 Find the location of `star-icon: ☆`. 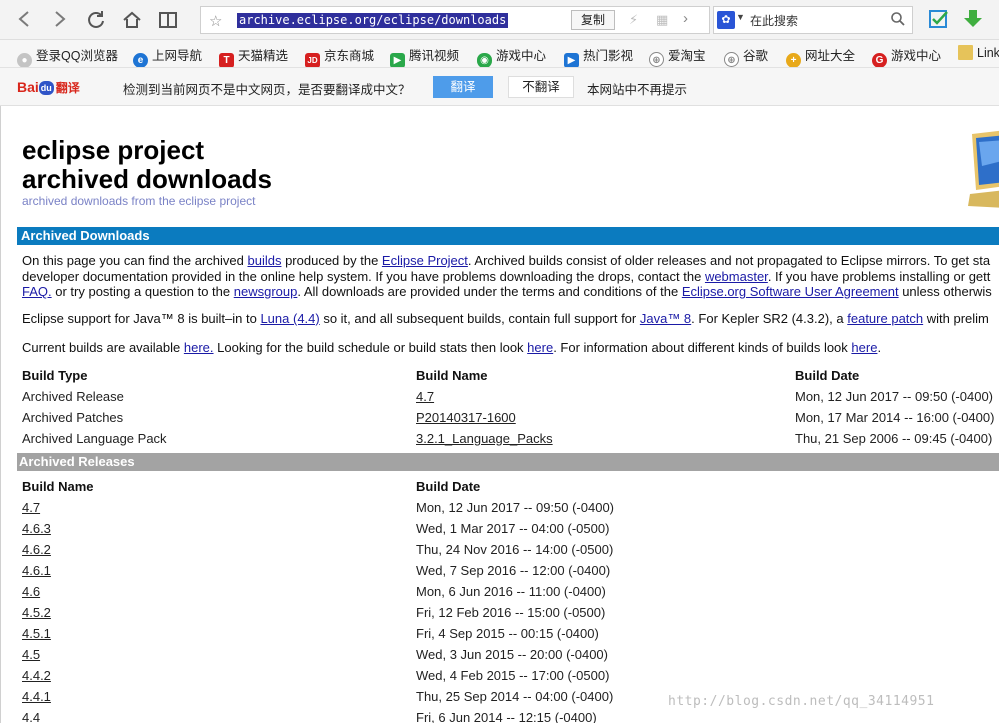

star-icon: ☆ is located at coordinates (215, 21).